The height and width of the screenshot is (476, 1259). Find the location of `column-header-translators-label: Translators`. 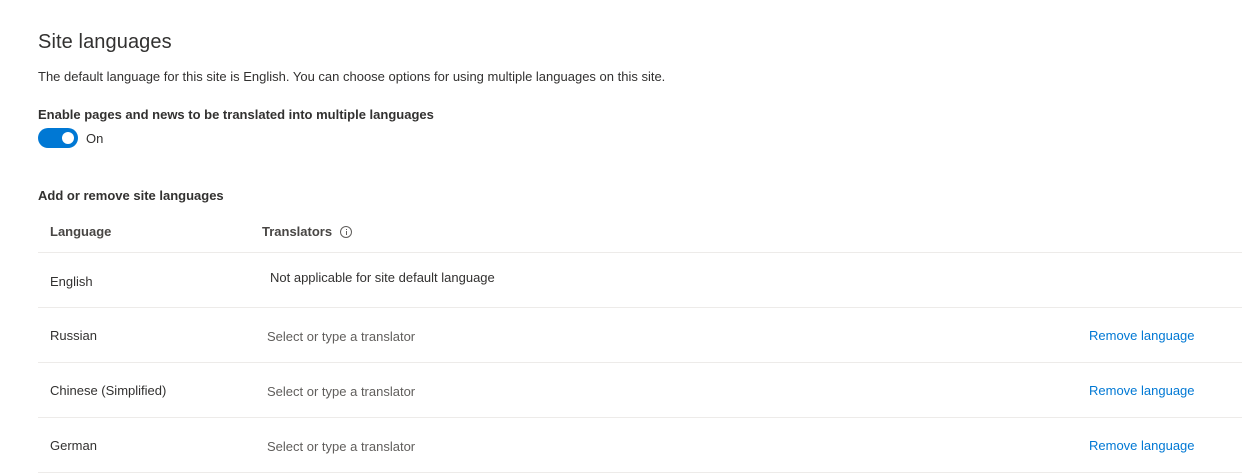

column-header-translators-label: Translators is located at coordinates (297, 231).